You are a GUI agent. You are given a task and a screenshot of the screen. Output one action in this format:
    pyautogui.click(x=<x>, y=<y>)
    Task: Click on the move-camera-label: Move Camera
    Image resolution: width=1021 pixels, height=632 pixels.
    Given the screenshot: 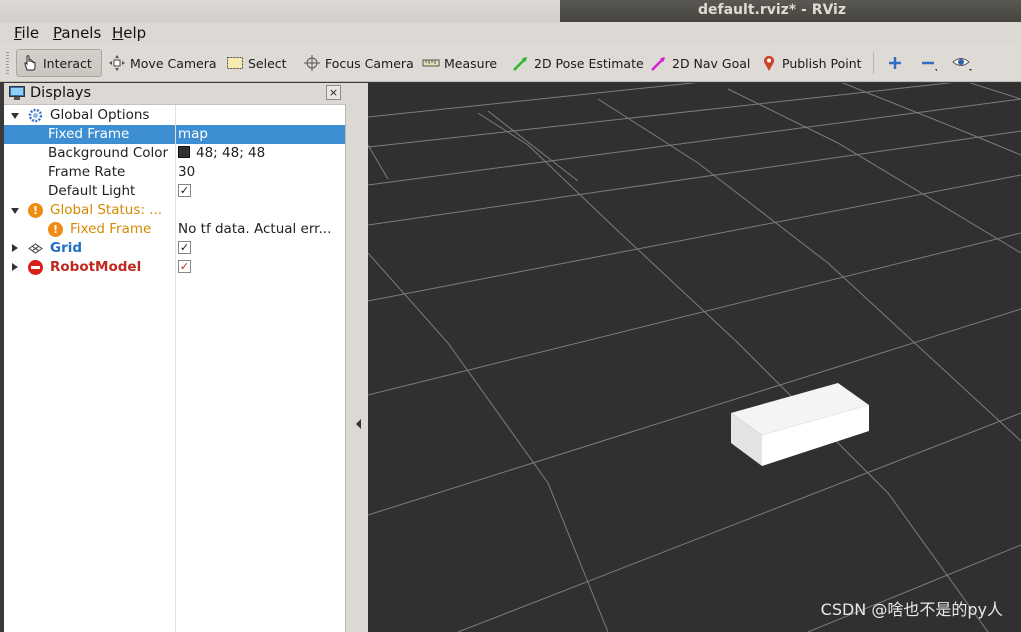 What is the action you would take?
    pyautogui.click(x=173, y=63)
    